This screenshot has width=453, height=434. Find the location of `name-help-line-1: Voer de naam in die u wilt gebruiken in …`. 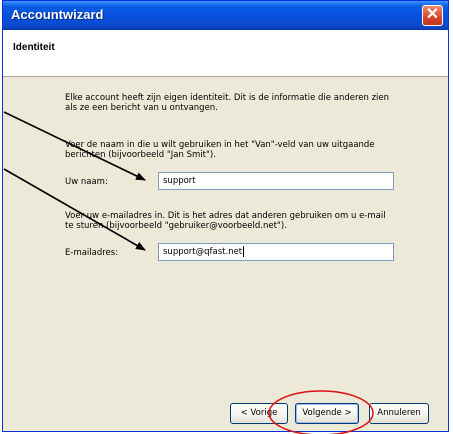

name-help-line-1: Voer de naam in die u wilt gebruiken in … is located at coordinates (220, 145).